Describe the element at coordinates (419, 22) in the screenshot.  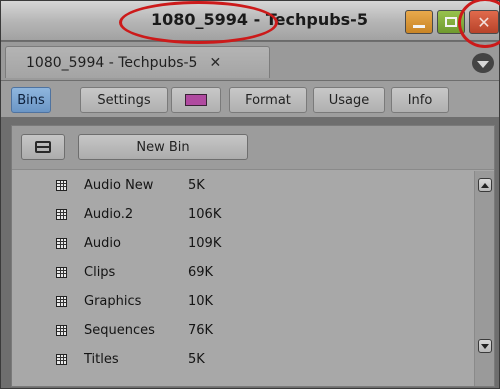
I see `minimize-button` at that location.